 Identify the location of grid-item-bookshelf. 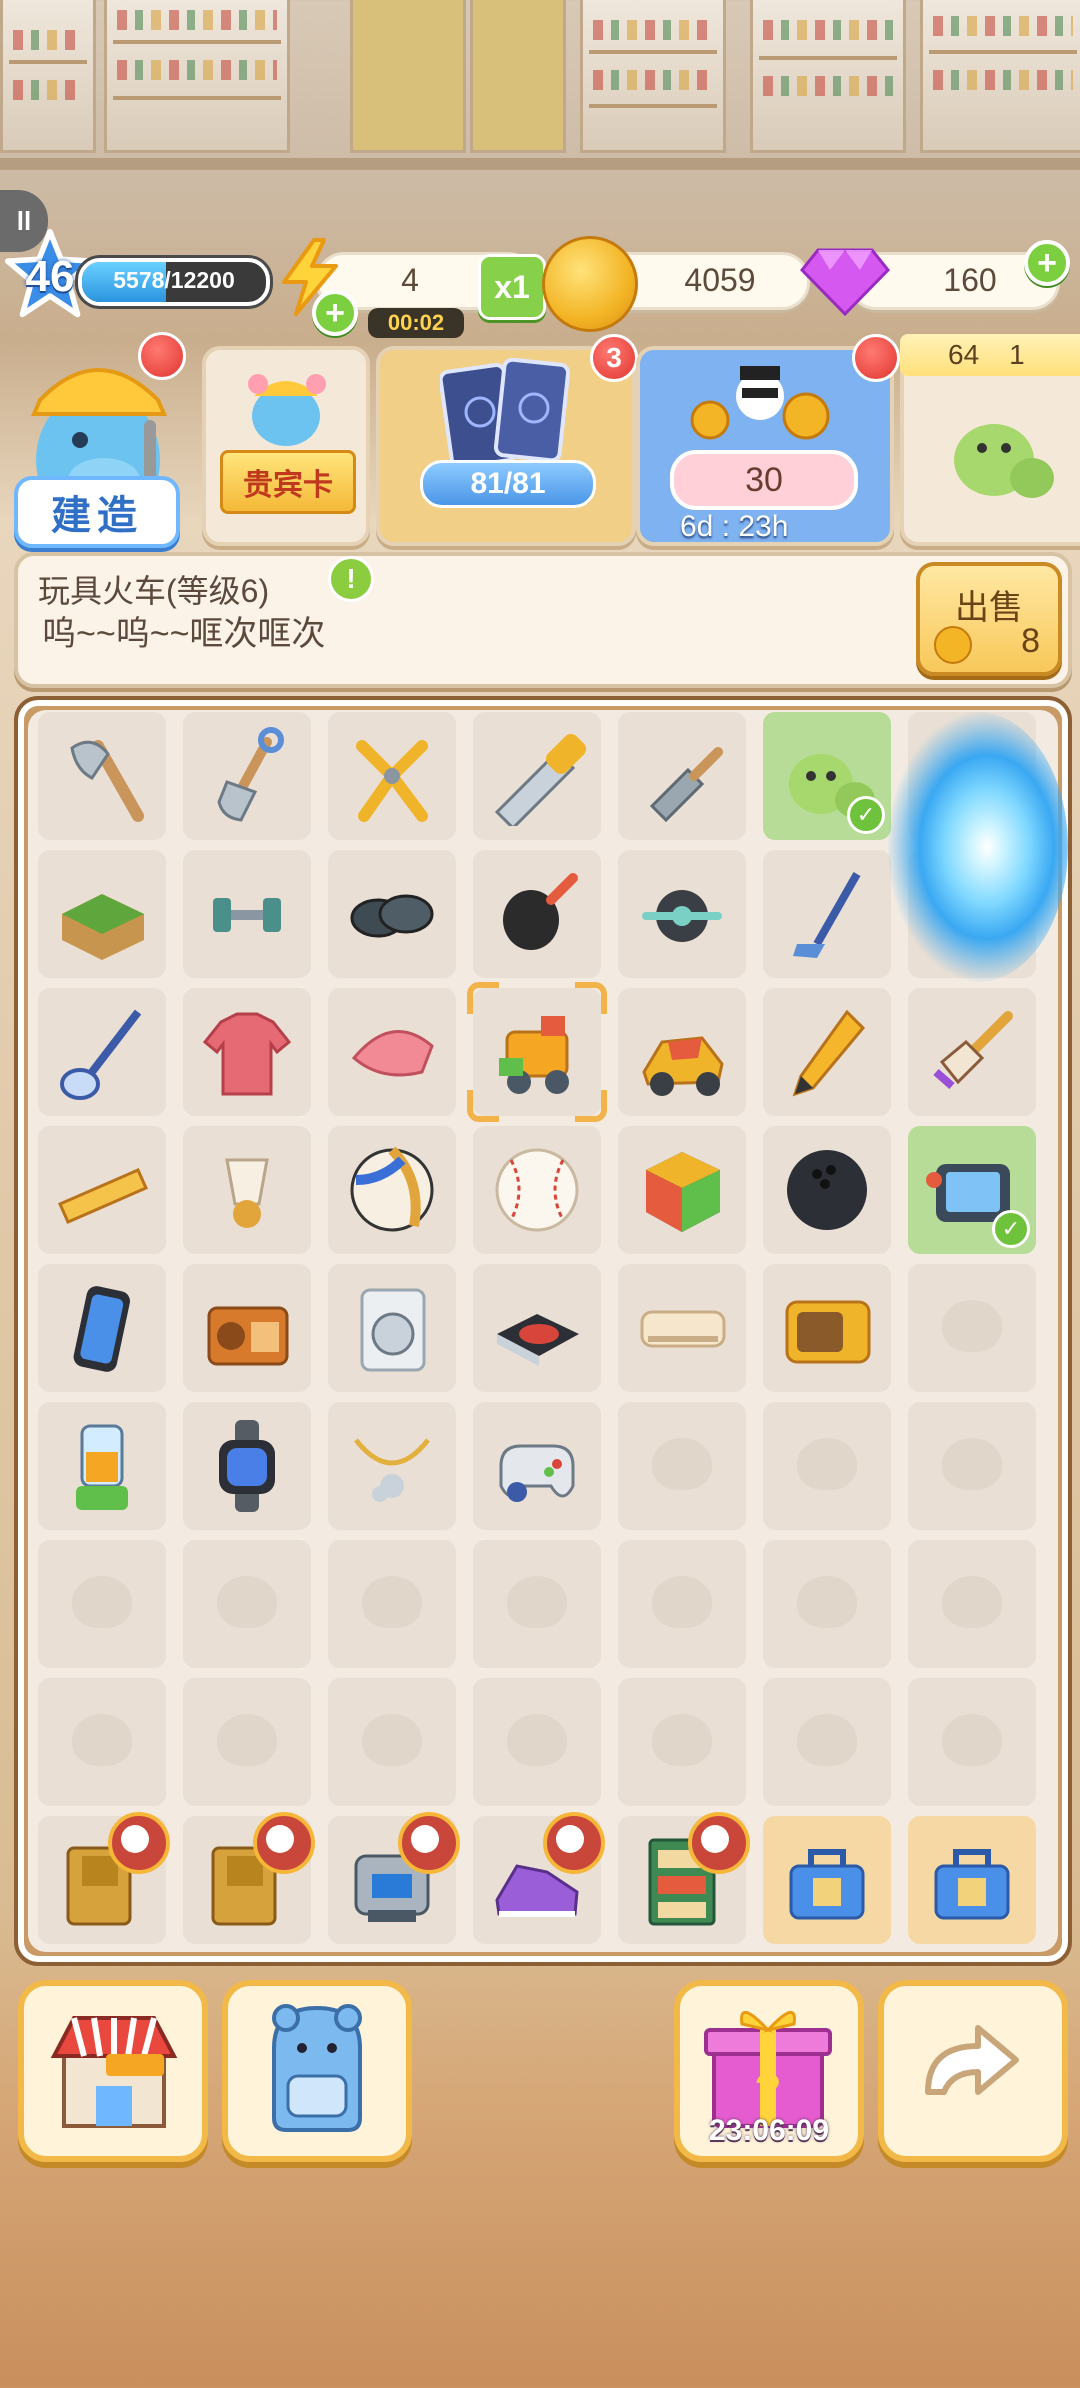
(684, 1878).